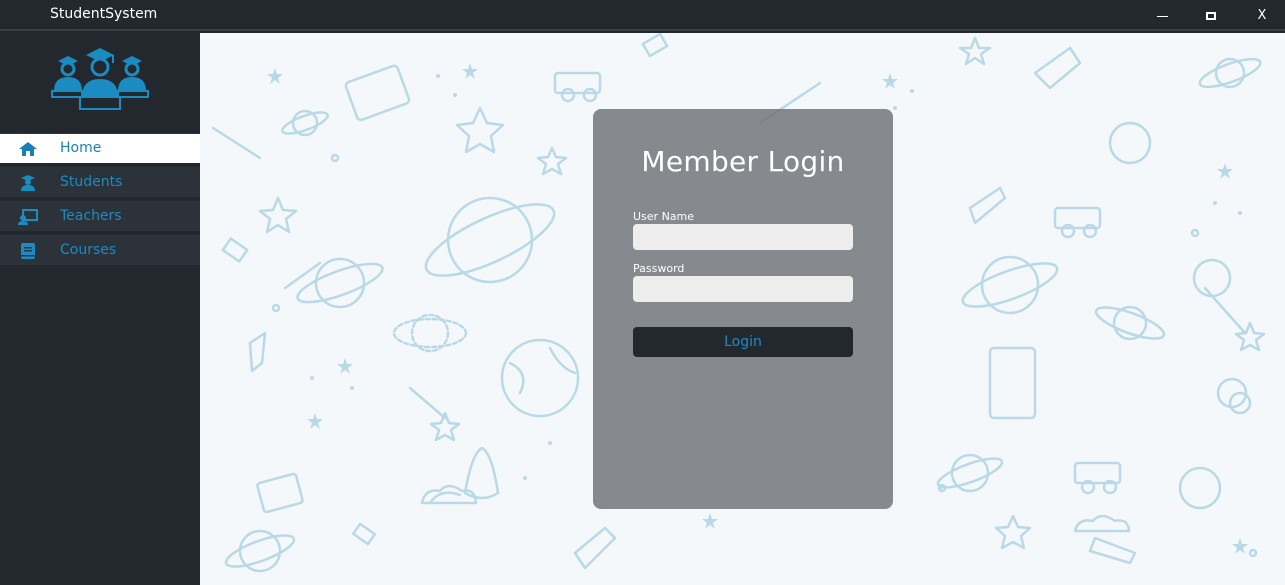 The height and width of the screenshot is (585, 1285). I want to click on username-field, so click(743, 237).